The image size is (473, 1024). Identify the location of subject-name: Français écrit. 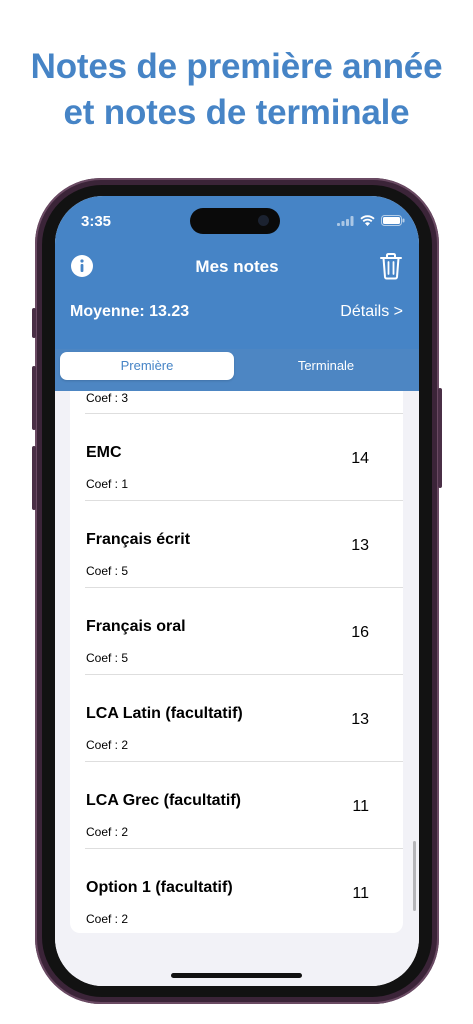
(138, 539).